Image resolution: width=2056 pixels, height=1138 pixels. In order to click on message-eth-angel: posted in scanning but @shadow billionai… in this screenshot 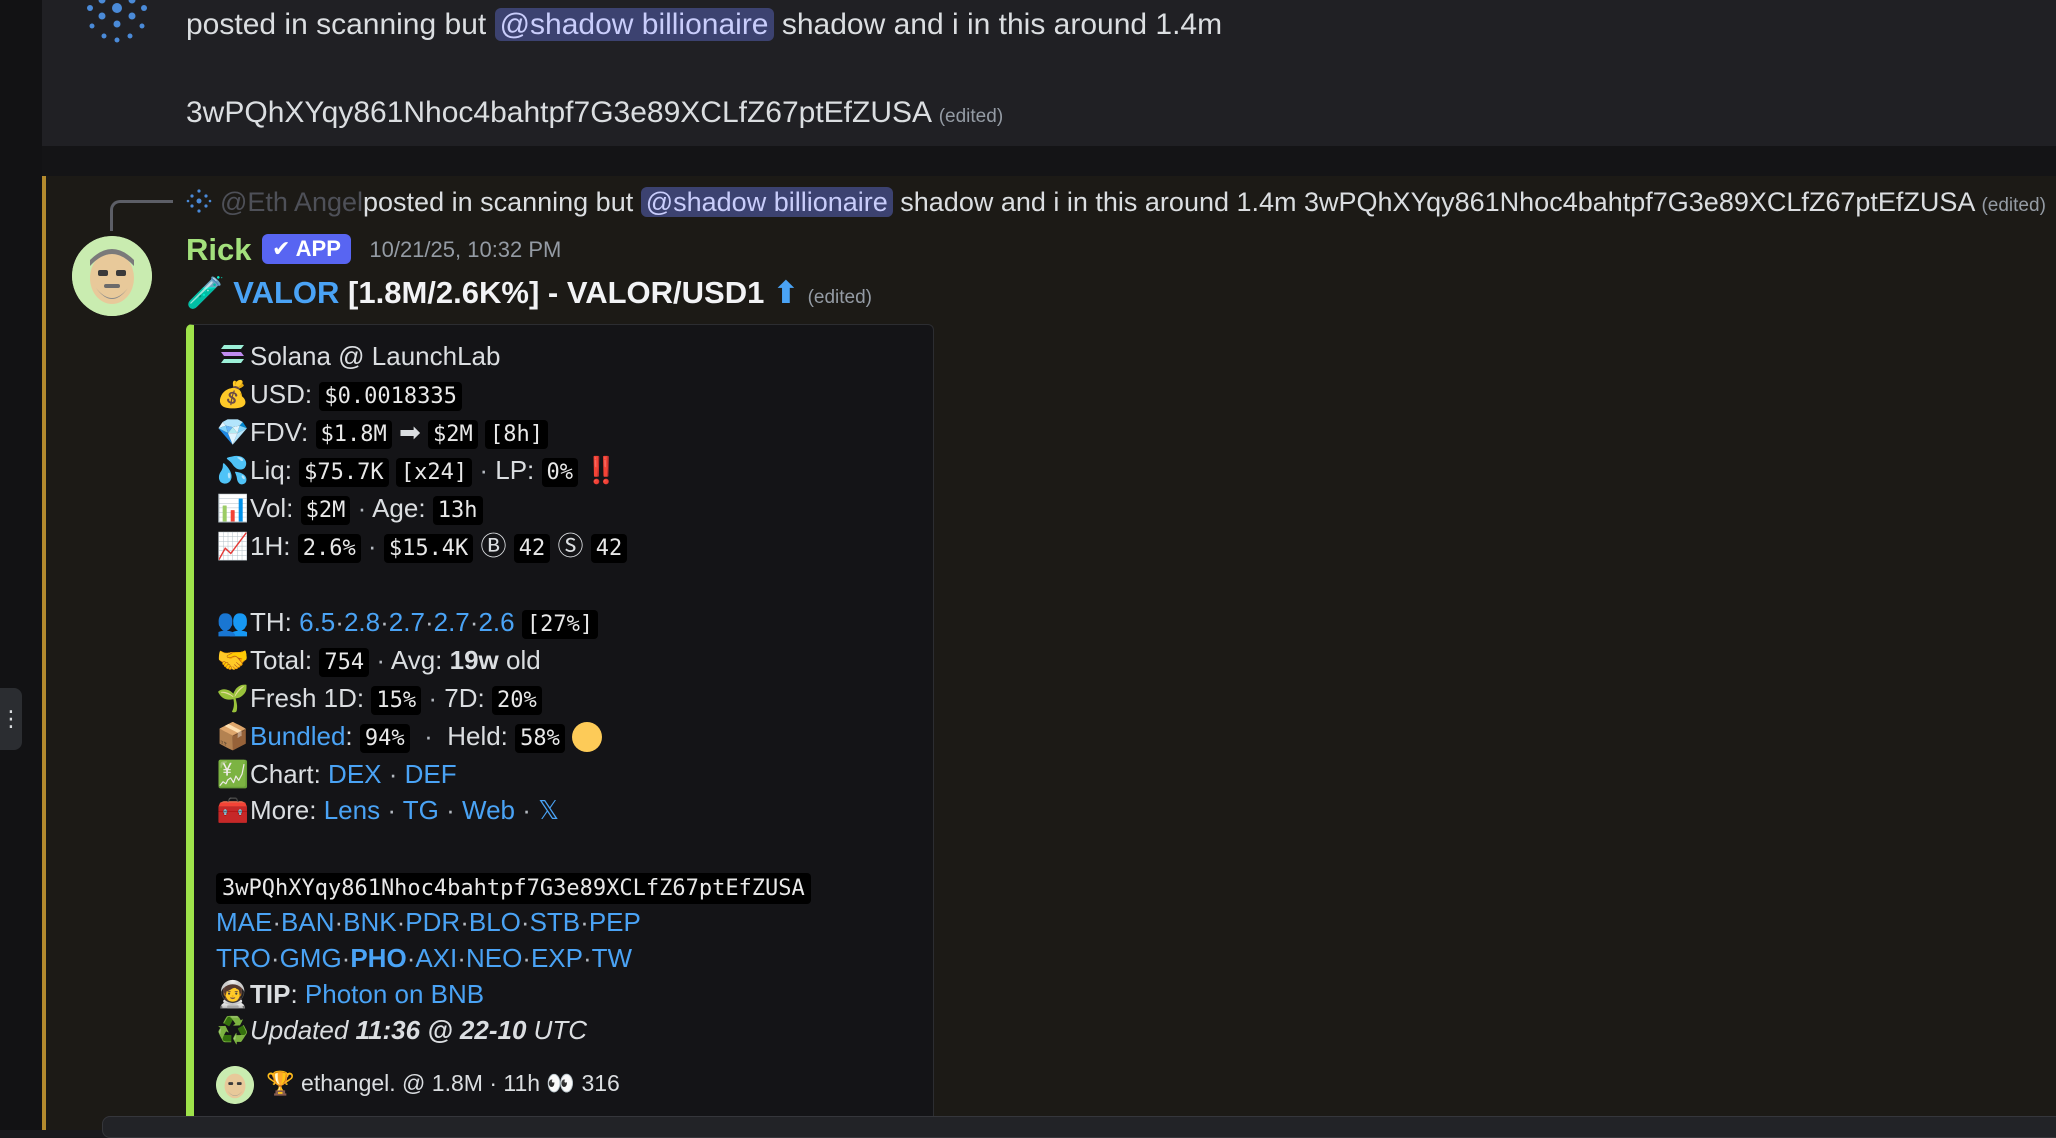, I will do `click(1049, 73)`.